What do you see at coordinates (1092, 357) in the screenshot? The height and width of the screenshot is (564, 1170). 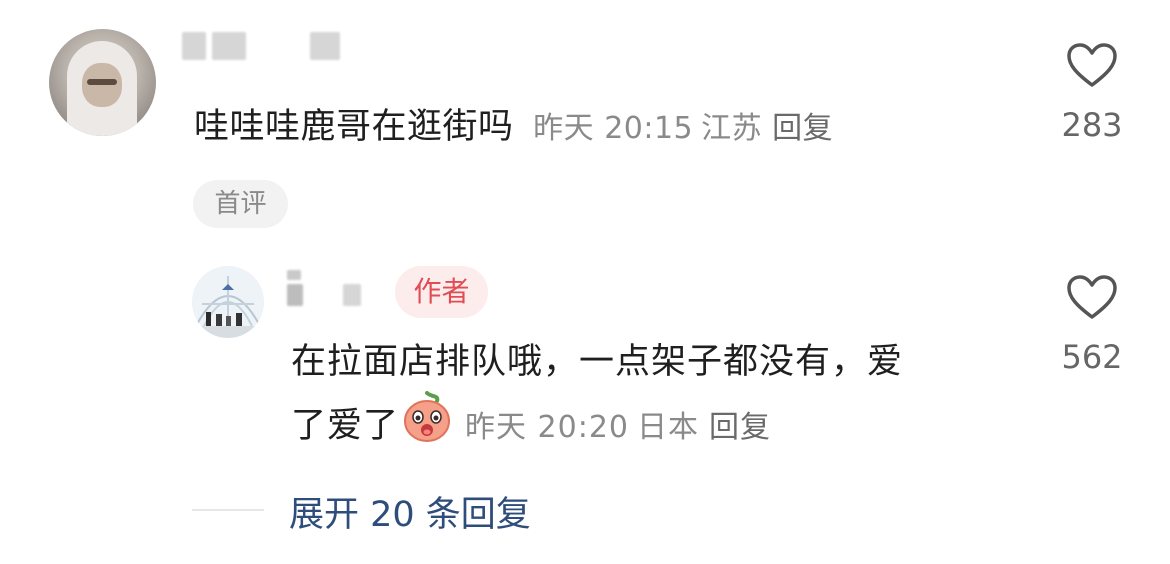 I see `reply-like-count: 562` at bounding box center [1092, 357].